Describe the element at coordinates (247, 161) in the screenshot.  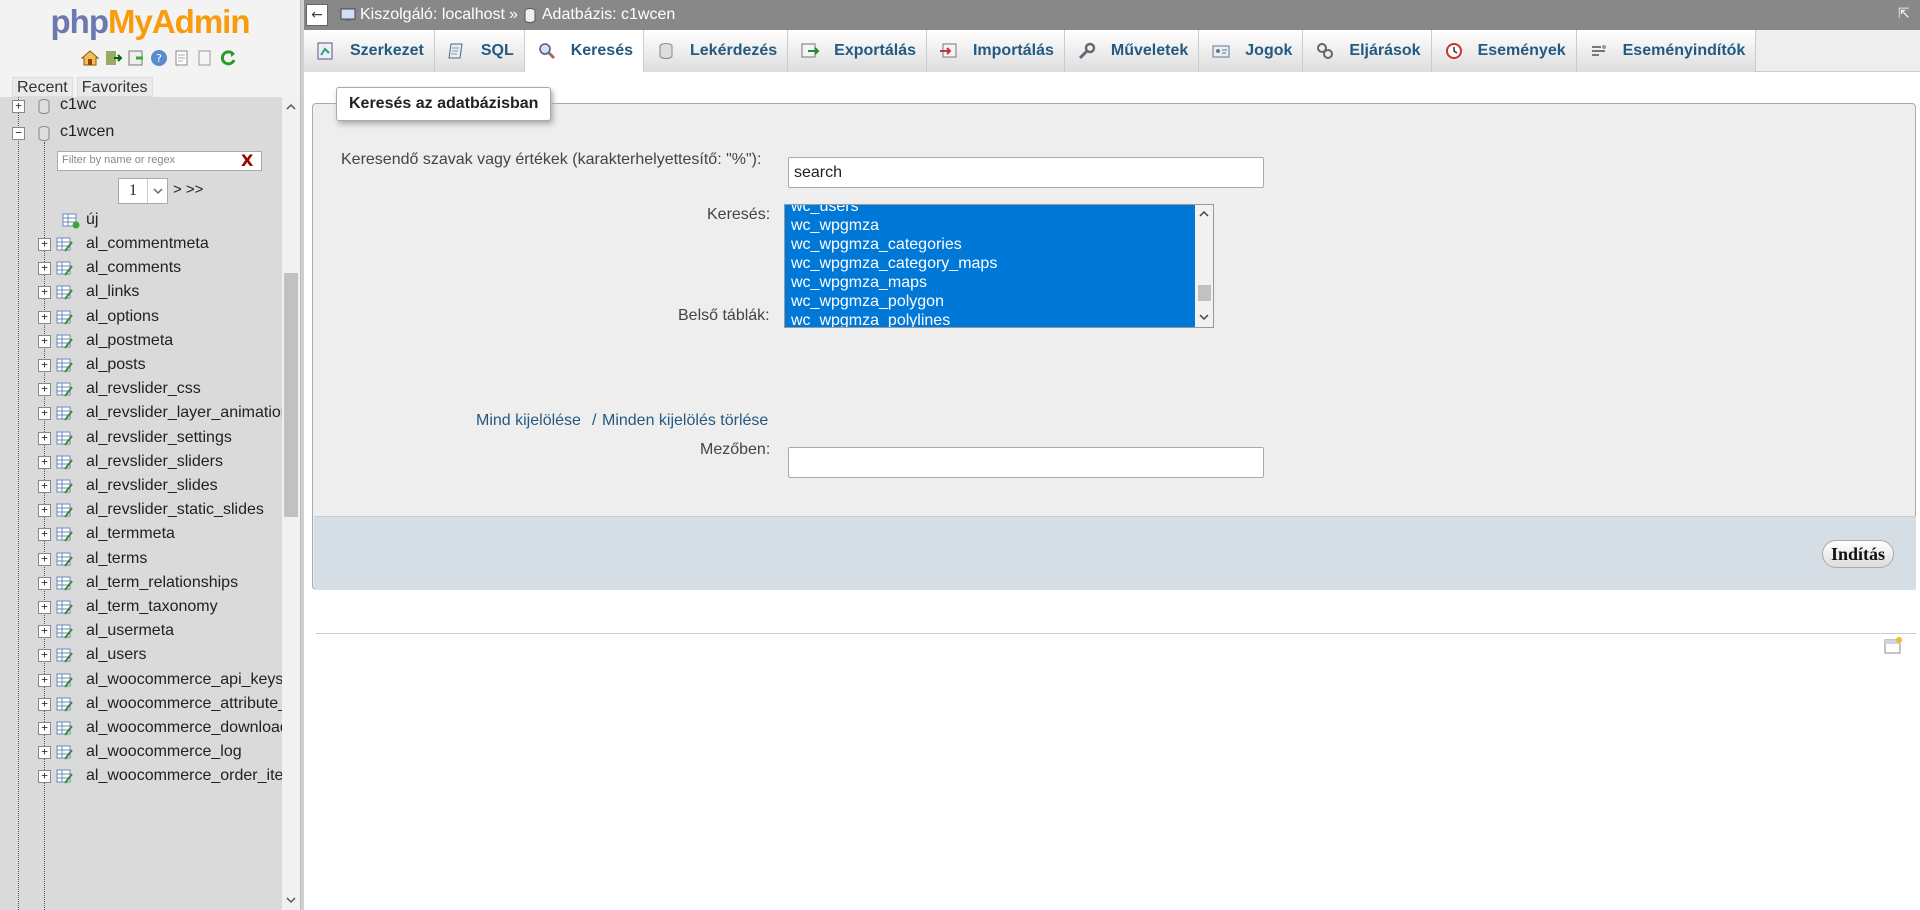
I see `clear-filter-icon: X` at that location.